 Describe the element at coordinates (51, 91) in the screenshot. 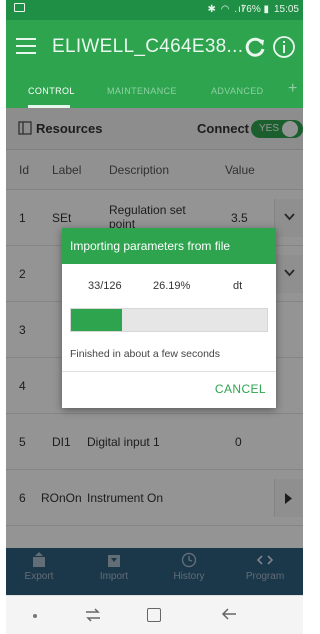

I see `tab-control: CONTROL` at that location.